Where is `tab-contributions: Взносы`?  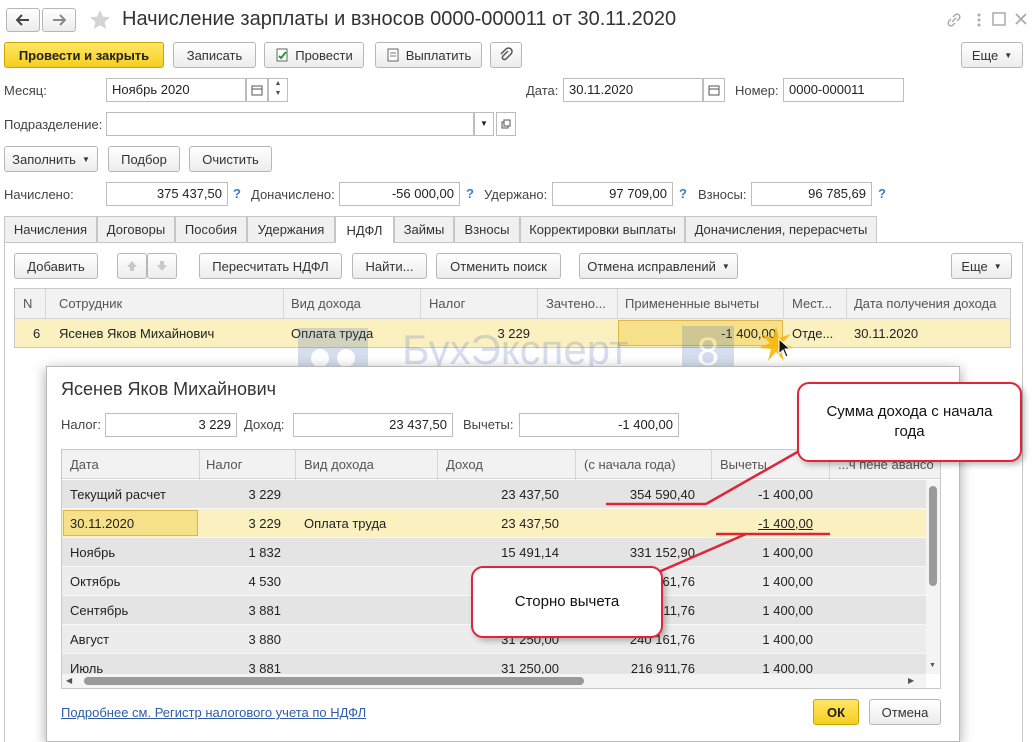 tab-contributions: Взносы is located at coordinates (487, 229).